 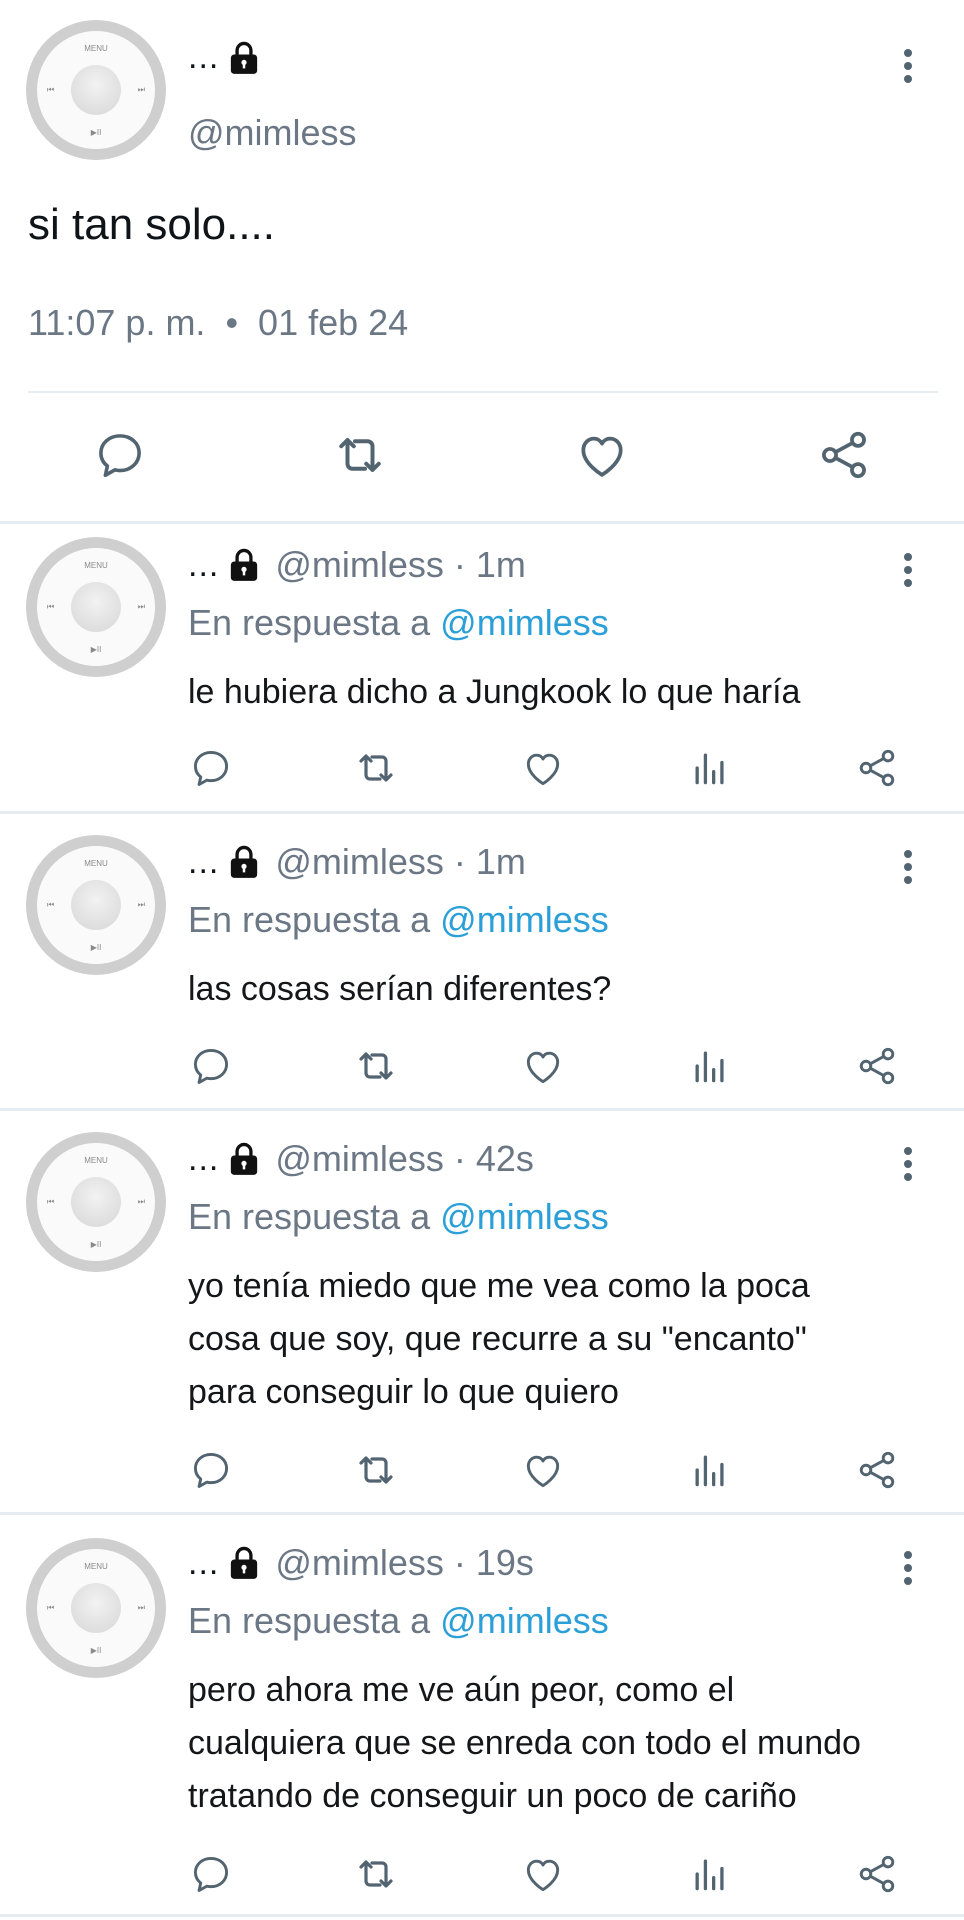 What do you see at coordinates (404, 1158) in the screenshot?
I see `handle-and-time: @mimless · 42s` at bounding box center [404, 1158].